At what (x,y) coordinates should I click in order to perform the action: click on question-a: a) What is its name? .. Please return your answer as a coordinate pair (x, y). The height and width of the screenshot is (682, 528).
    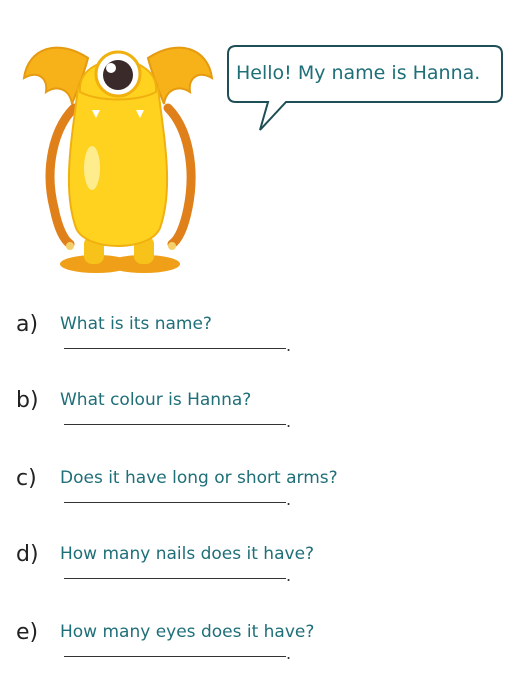
    Looking at the image, I should click on (266, 342).